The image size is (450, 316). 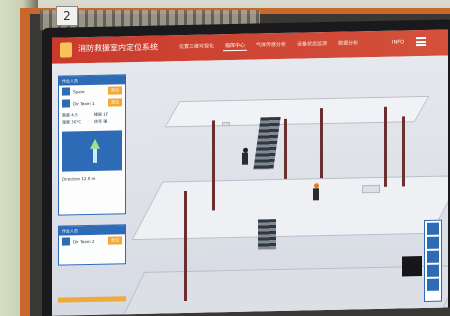 I want to click on floor-lower, so click(x=283, y=290).